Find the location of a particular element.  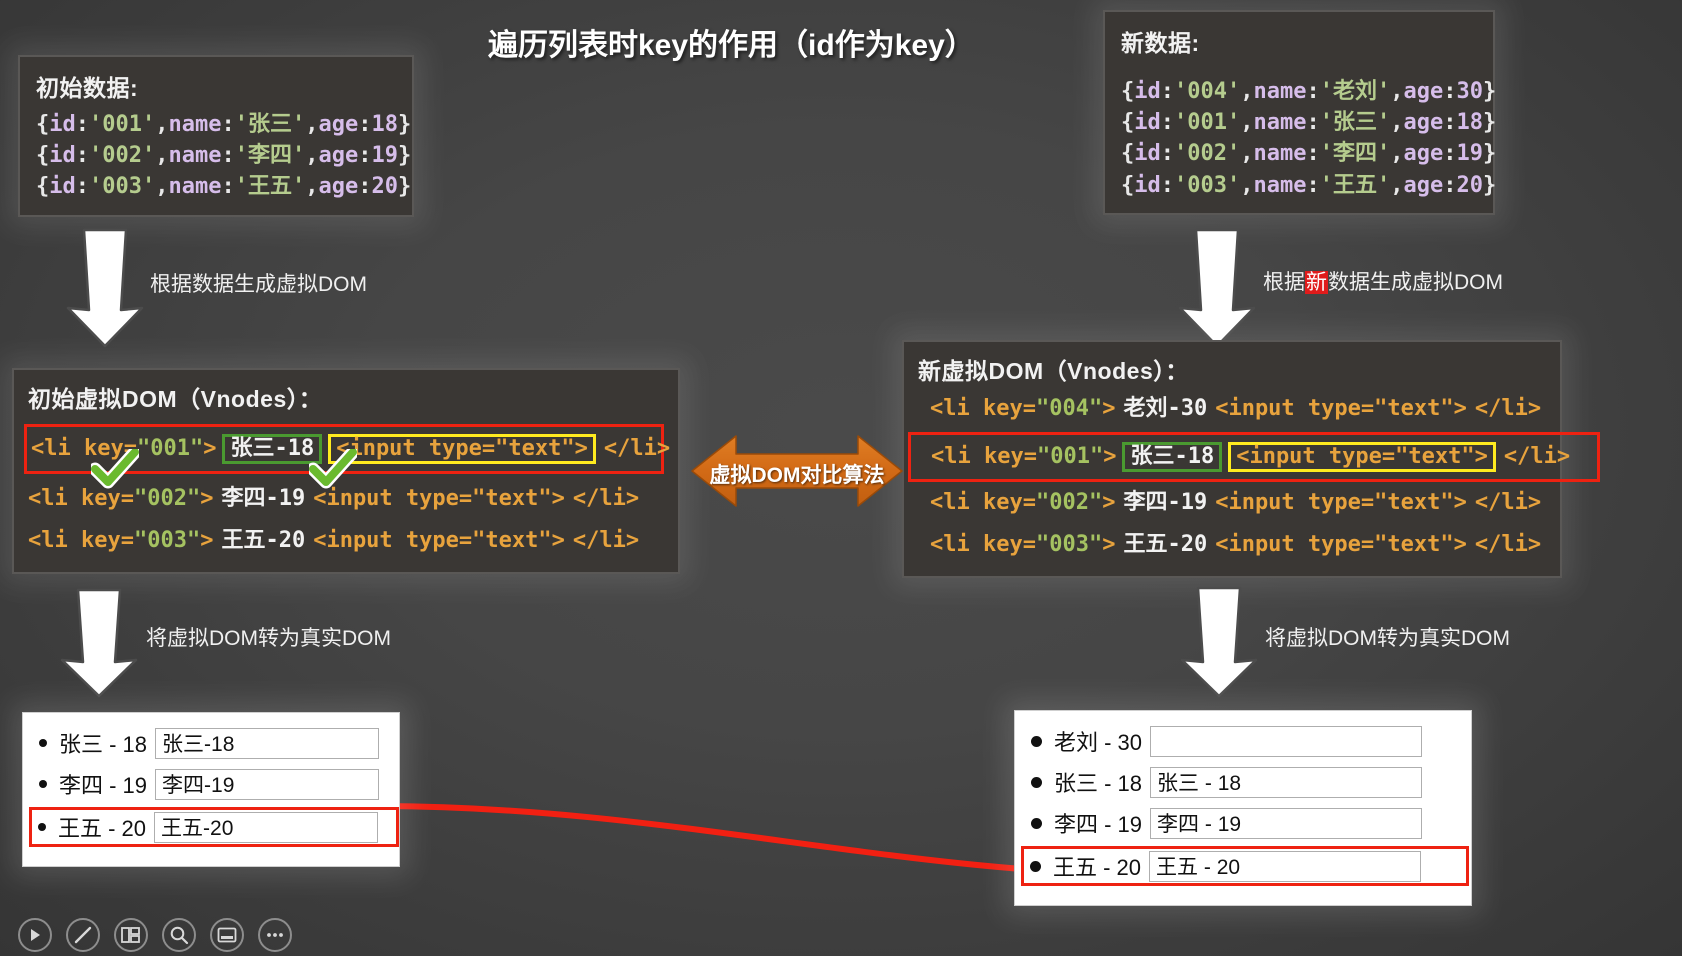

list-item: 老刘 - 30 is located at coordinates (1245, 741).